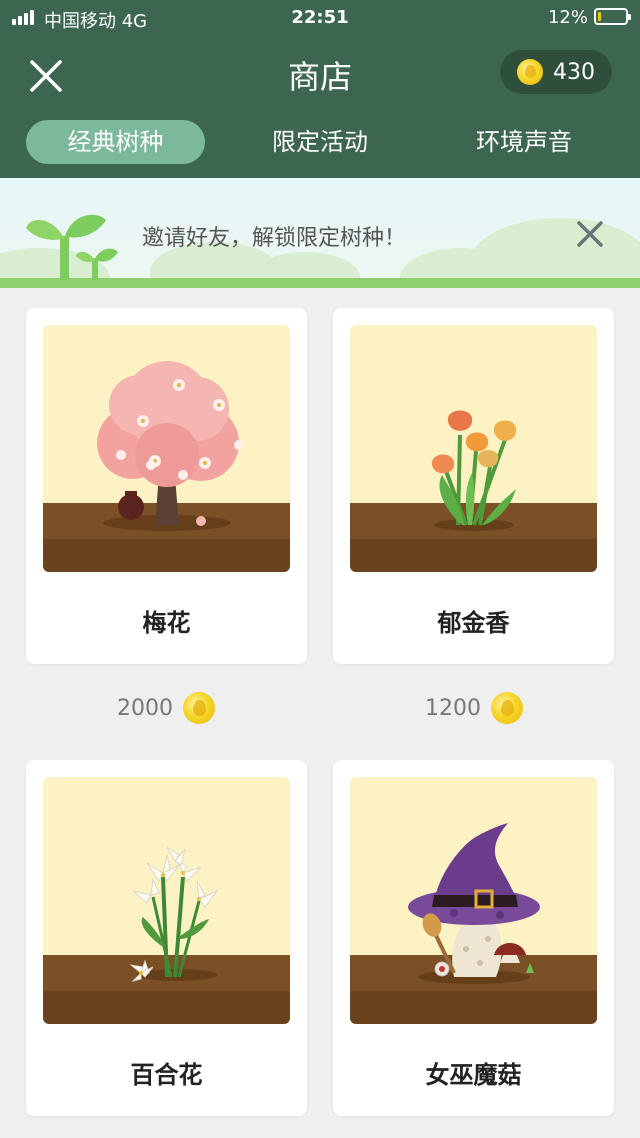  Describe the element at coordinates (166, 448) in the screenshot. I see `plum-blossom-tree-image` at that location.